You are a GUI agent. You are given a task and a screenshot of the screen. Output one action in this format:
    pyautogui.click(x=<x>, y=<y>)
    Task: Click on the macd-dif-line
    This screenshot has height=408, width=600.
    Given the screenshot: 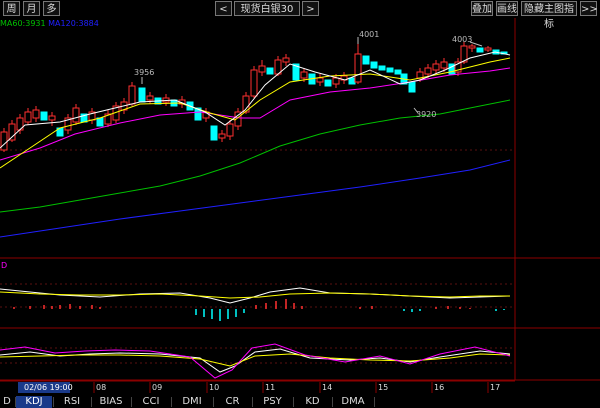 What is the action you would take?
    pyautogui.click(x=255, y=295)
    